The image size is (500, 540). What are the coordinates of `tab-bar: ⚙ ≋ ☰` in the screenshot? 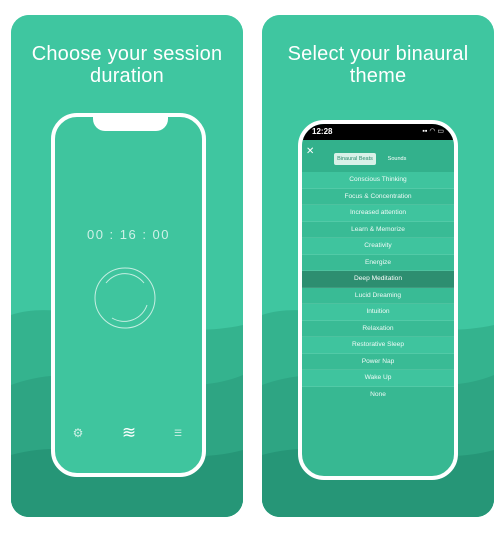 It's located at (128, 433).